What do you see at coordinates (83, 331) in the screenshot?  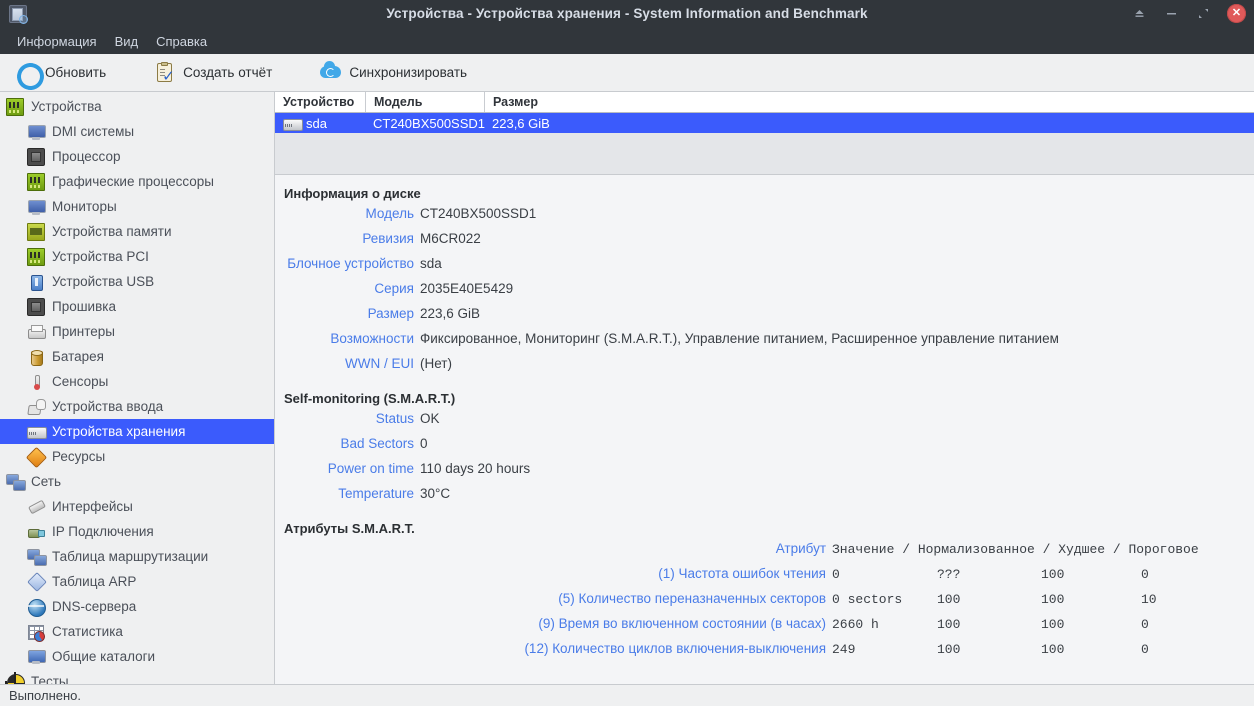 I see `sidebar-item-label: Принтеры` at bounding box center [83, 331].